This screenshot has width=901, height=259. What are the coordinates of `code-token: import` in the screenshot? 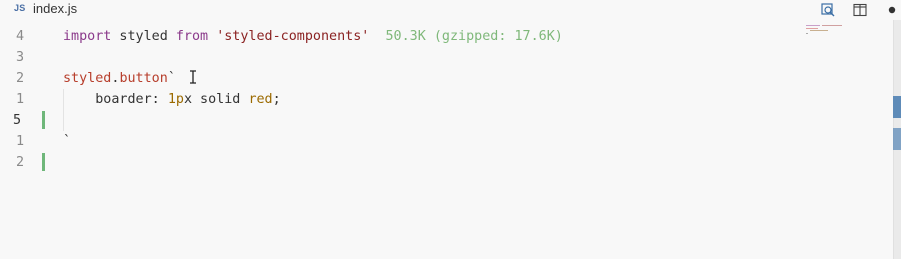 It's located at (87, 36).